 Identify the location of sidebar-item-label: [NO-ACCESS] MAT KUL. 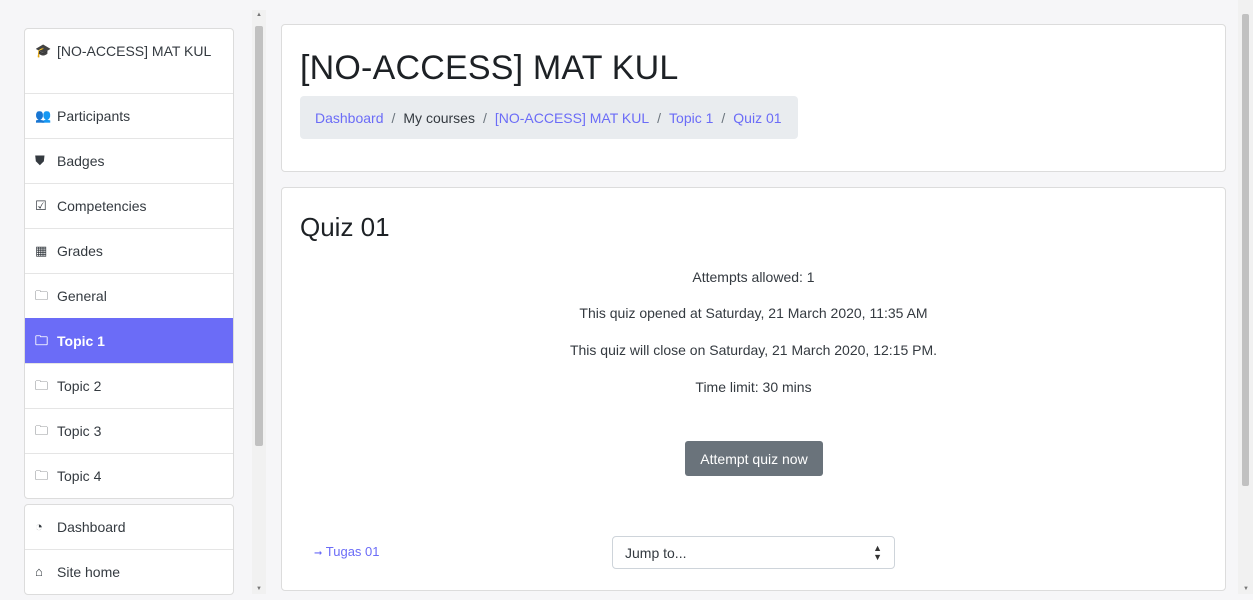
(134, 51).